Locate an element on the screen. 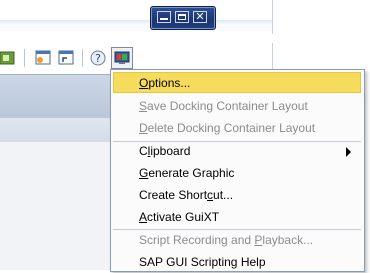 This screenshot has height=273, width=370. create-shortcut-icon is located at coordinates (66, 58).